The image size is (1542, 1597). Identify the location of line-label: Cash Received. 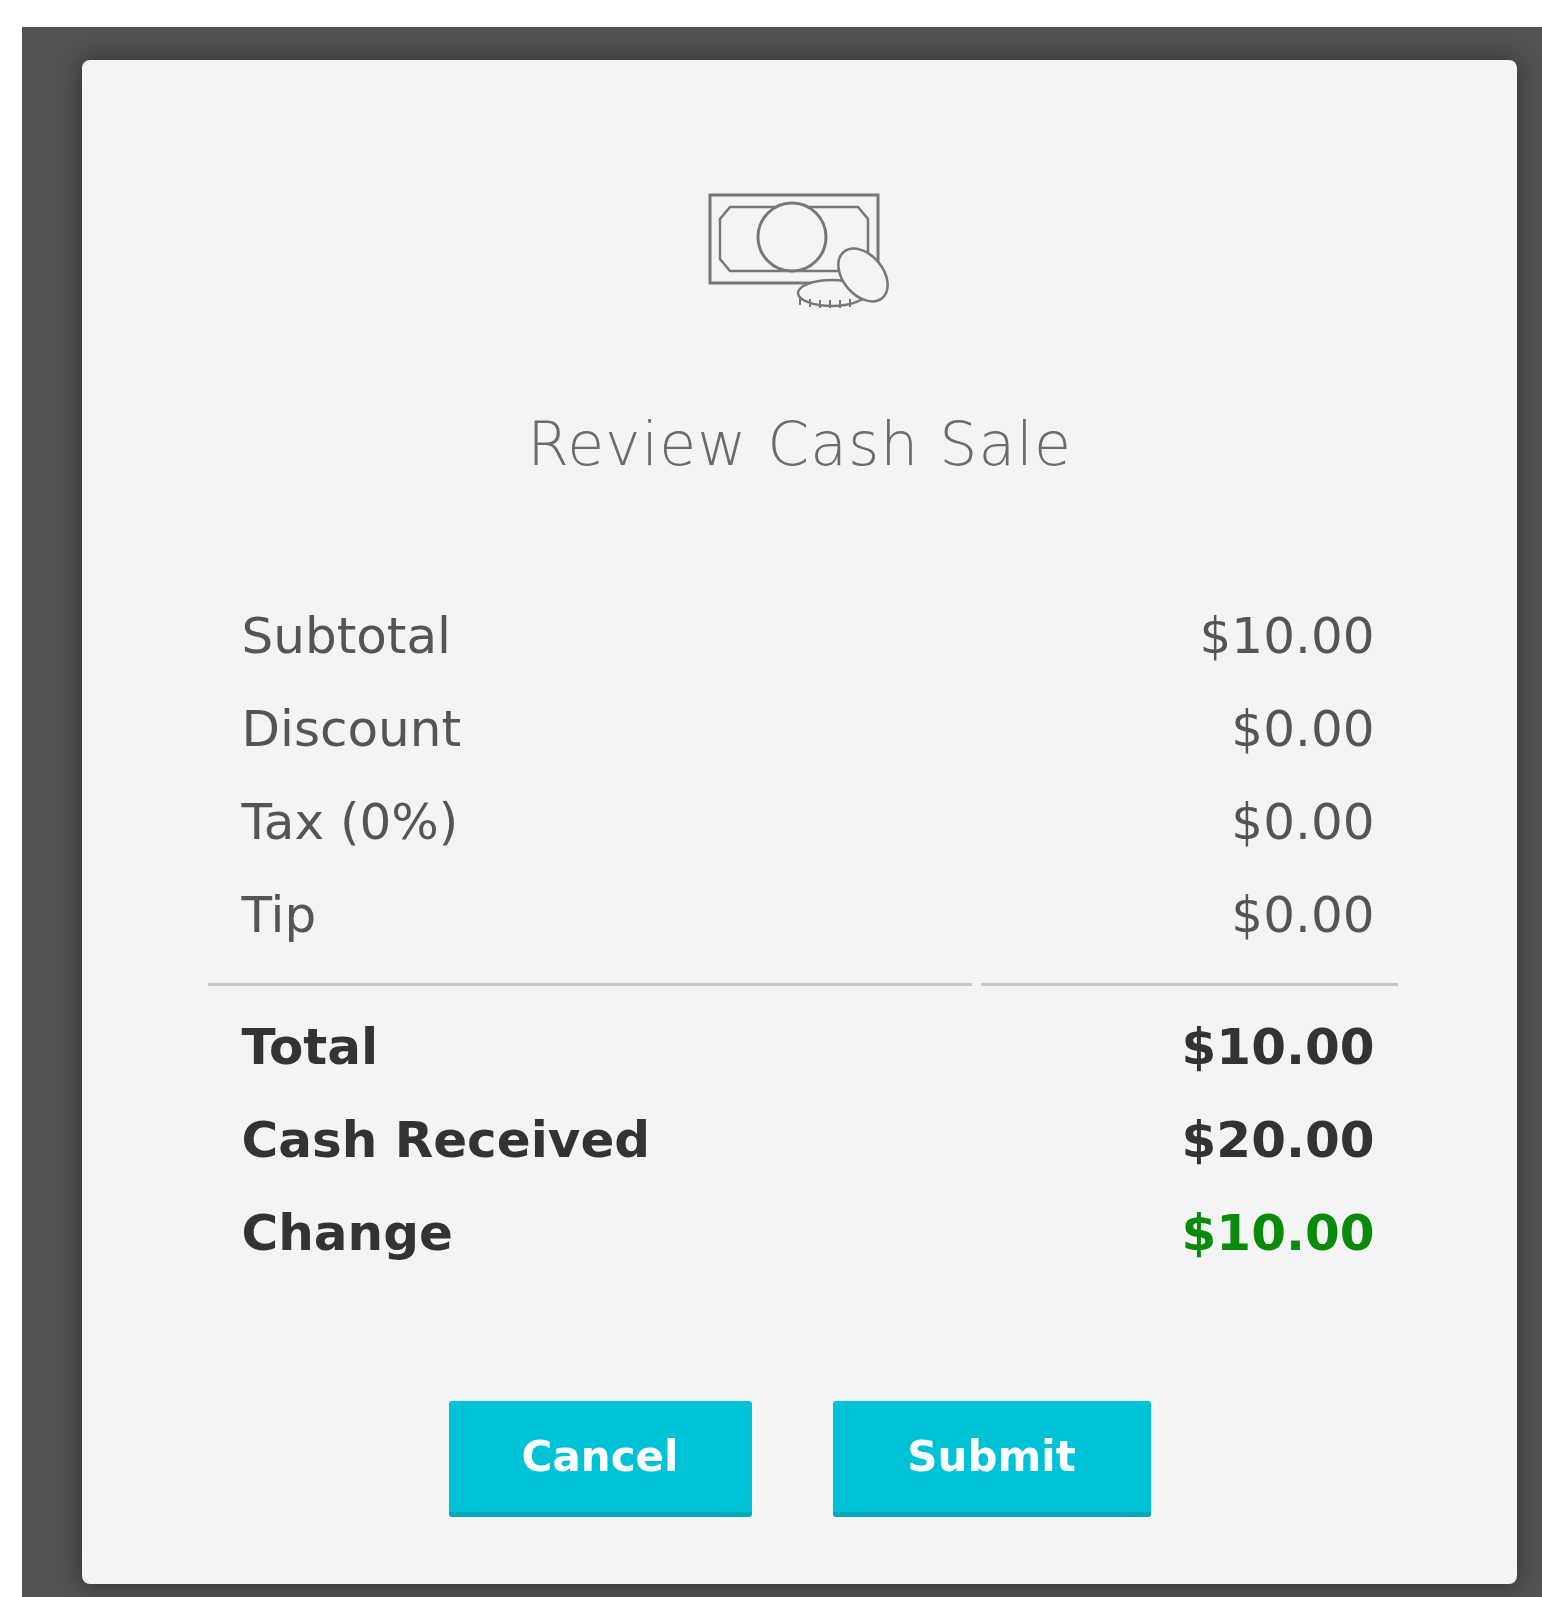
(446, 1139).